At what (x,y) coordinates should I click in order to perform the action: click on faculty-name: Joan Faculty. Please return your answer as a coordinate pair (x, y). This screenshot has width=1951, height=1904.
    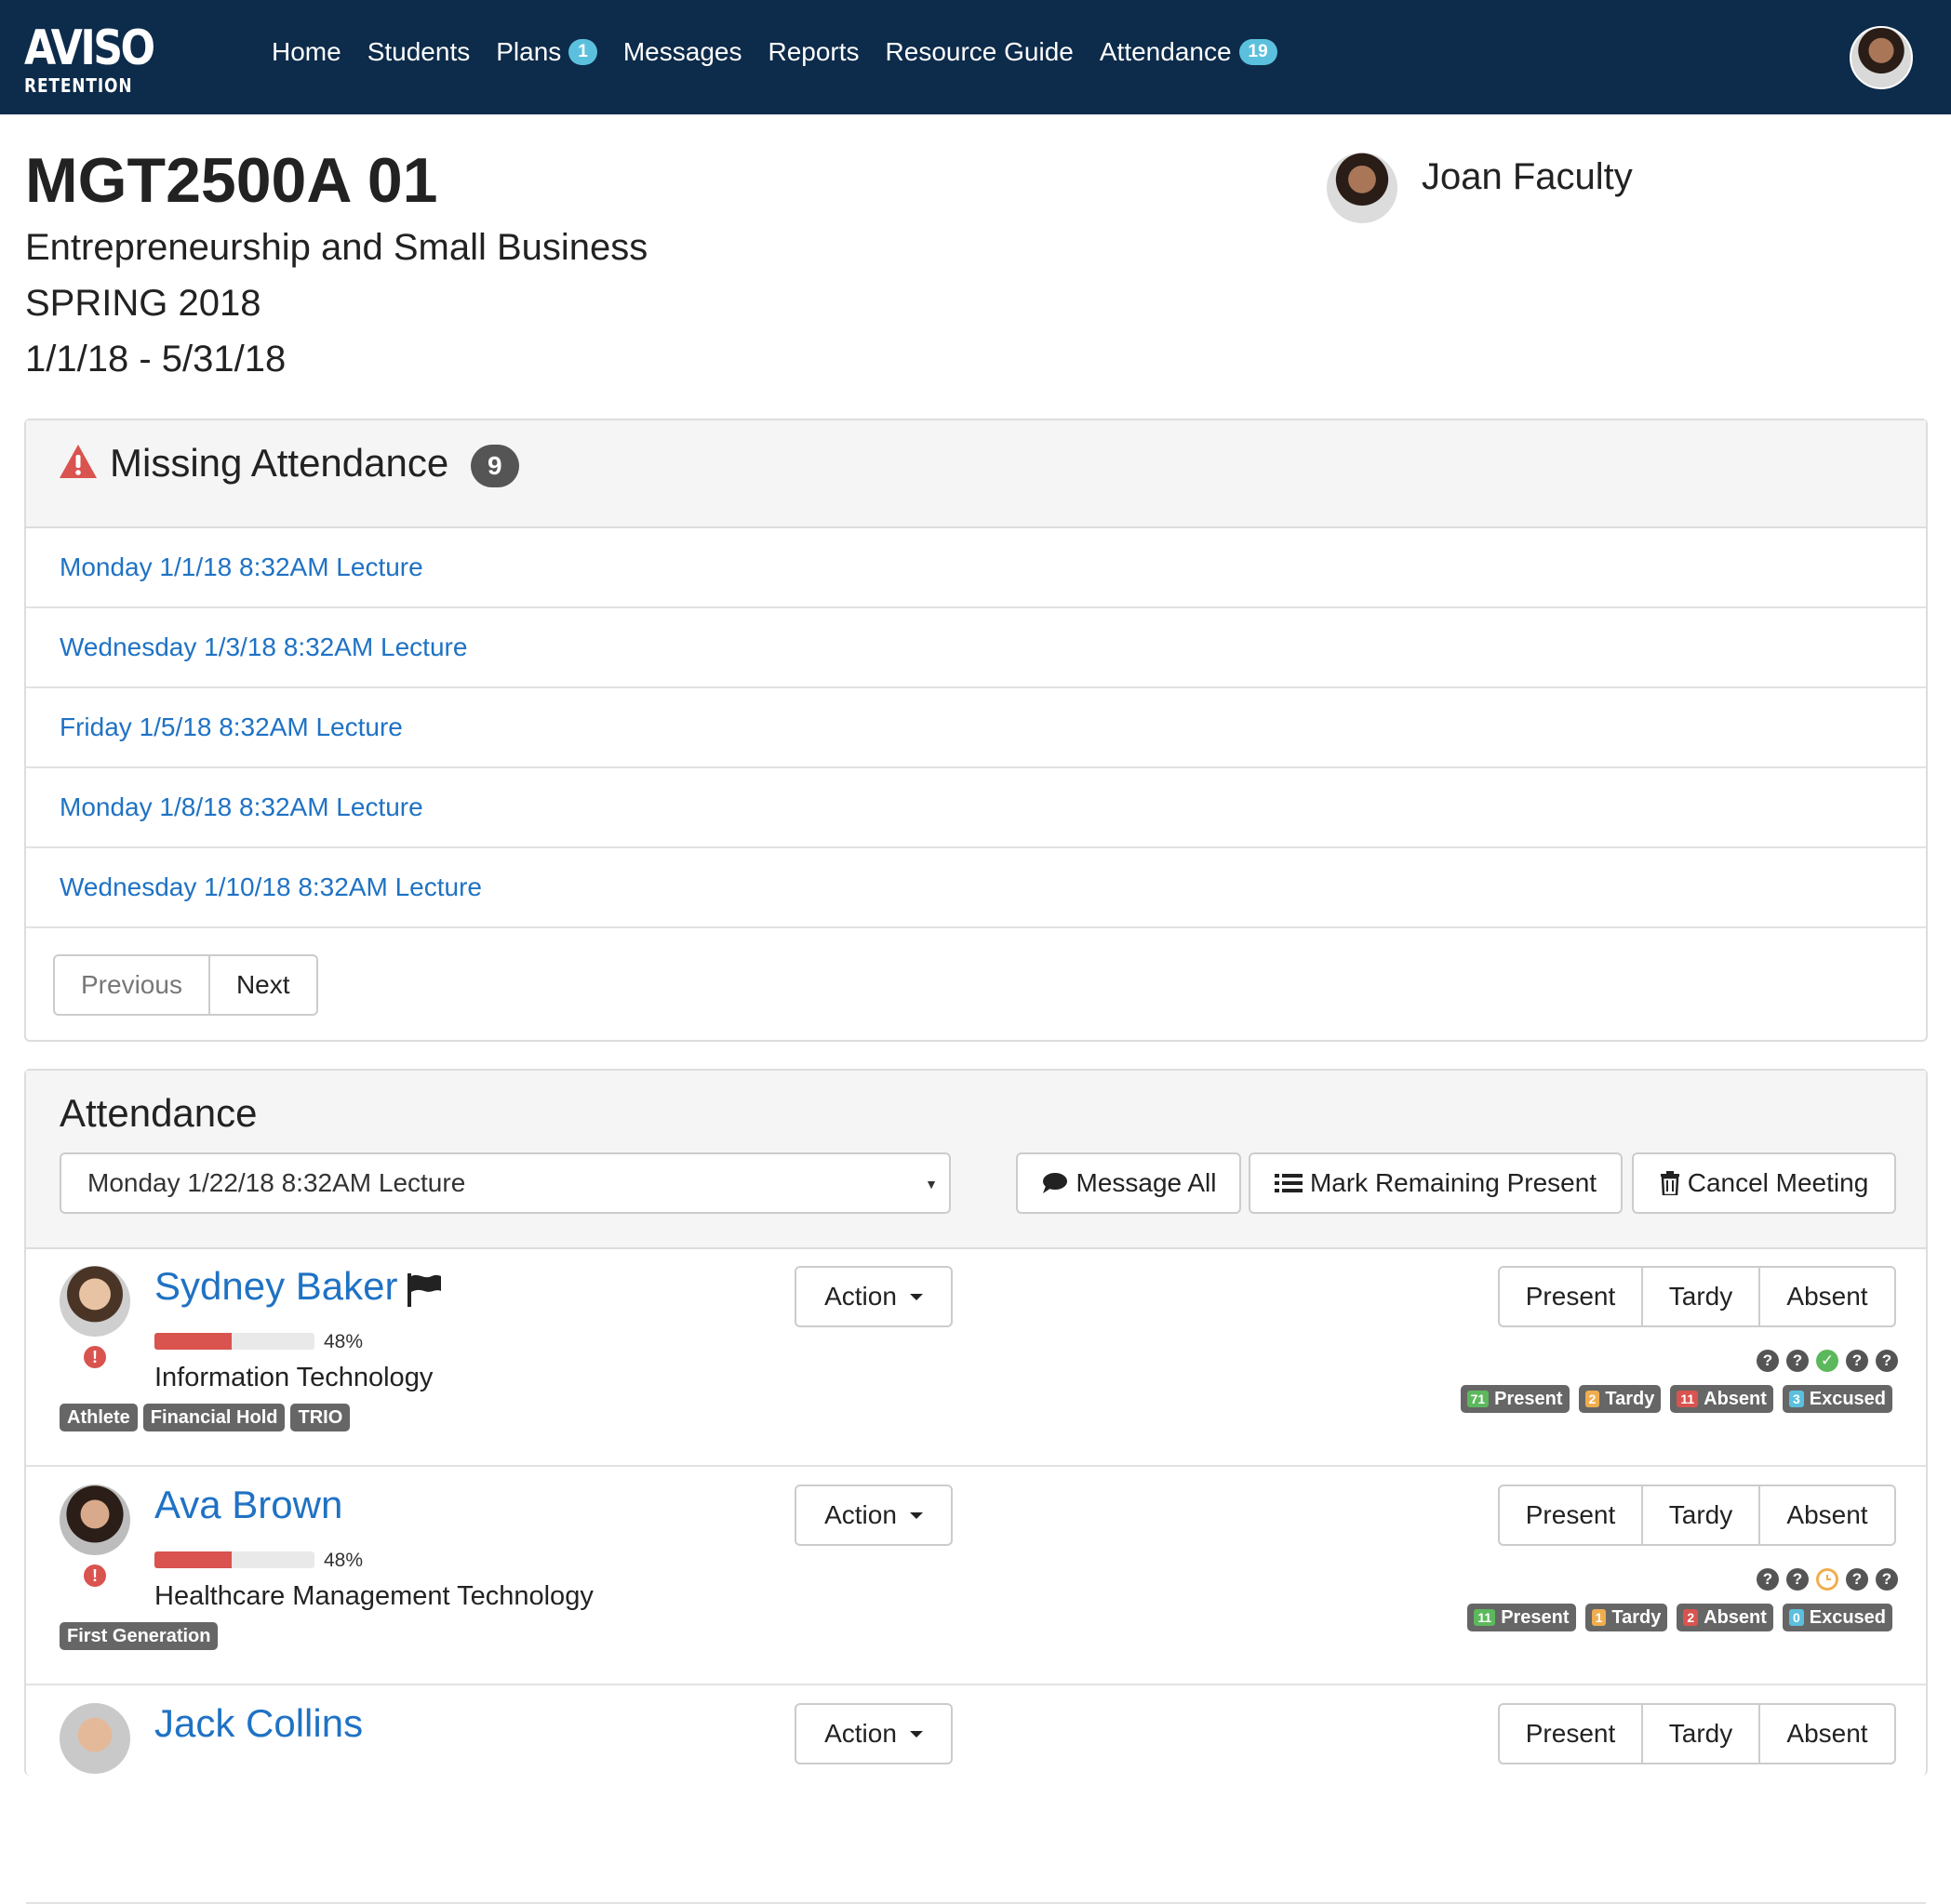
    Looking at the image, I should click on (1527, 176).